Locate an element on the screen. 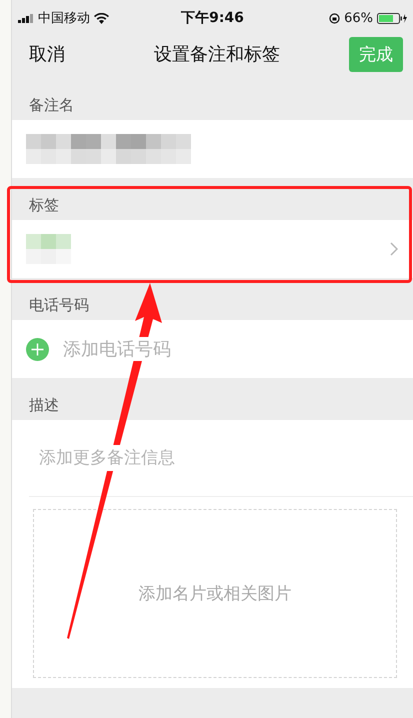  section-header: 备注名 is located at coordinates (51, 105).